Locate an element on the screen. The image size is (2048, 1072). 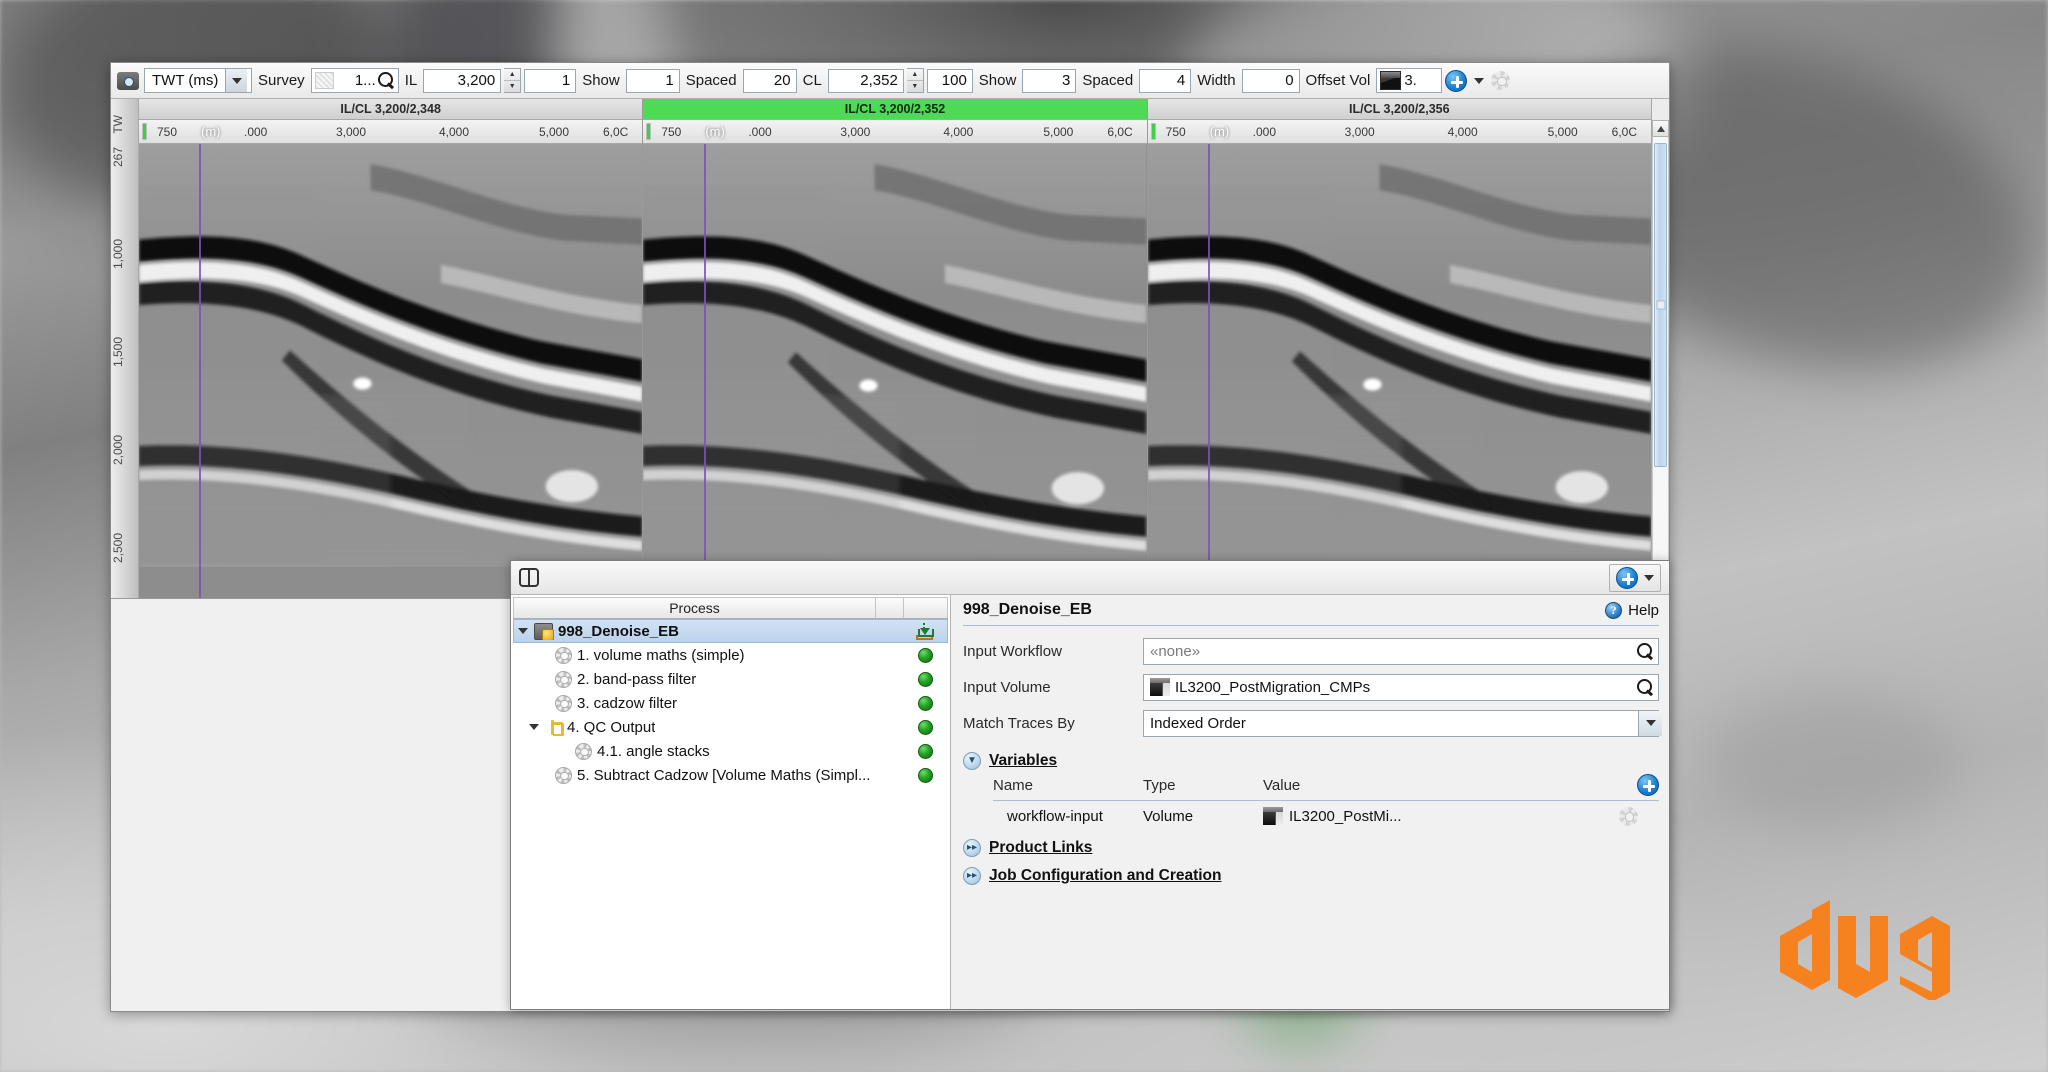
process-label: 1. volume maths (simple) is located at coordinates (661, 655).